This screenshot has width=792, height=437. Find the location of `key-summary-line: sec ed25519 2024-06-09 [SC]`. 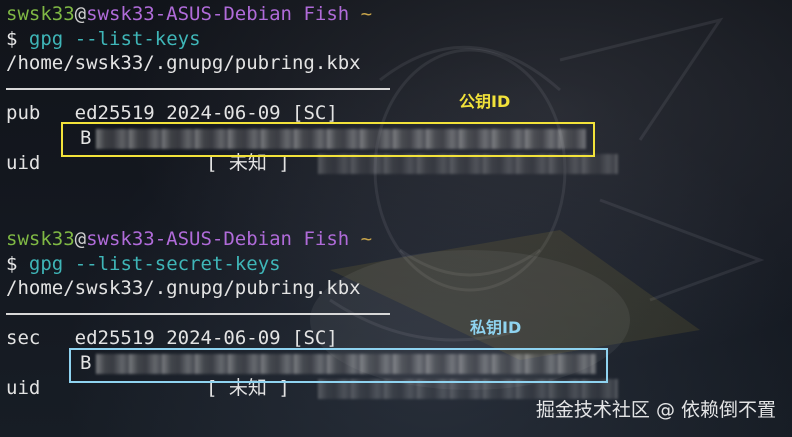

key-summary-line: sec ed25519 2024-06-09 [SC] is located at coordinates (172, 338).